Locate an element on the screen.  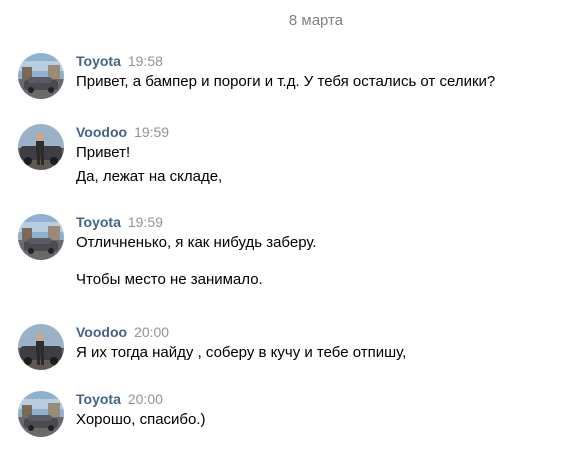
message-time: 19:58 is located at coordinates (145, 61).